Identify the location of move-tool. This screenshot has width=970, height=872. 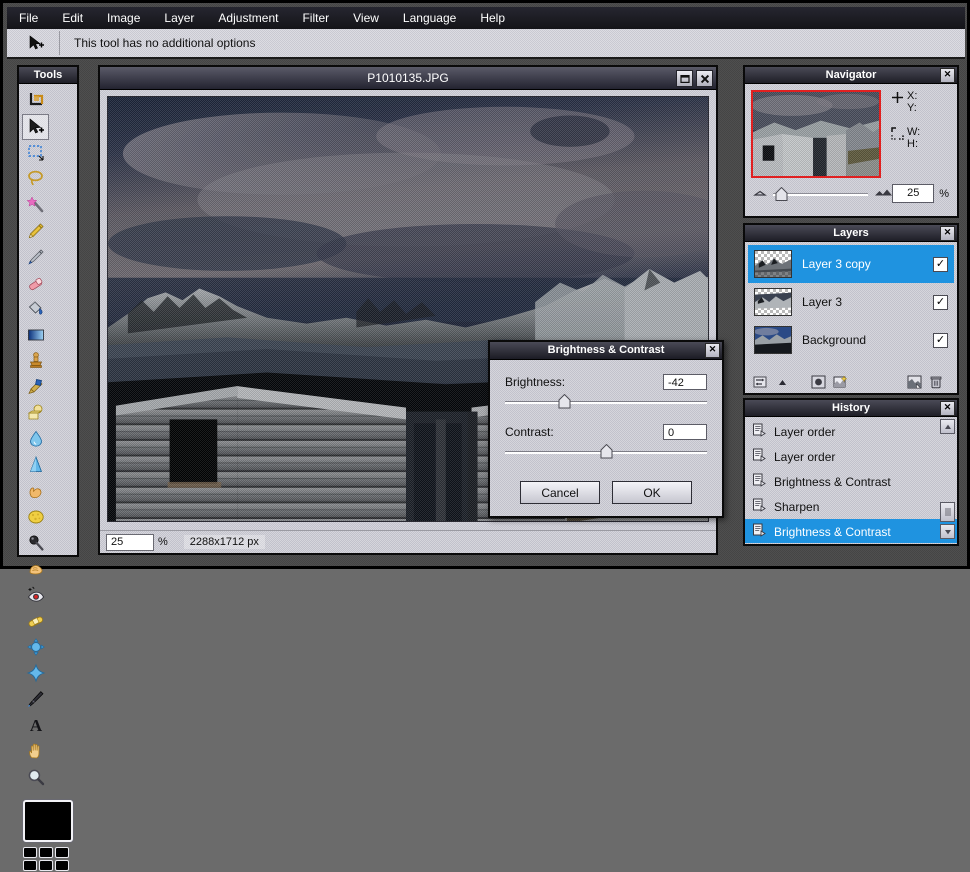
(35, 127).